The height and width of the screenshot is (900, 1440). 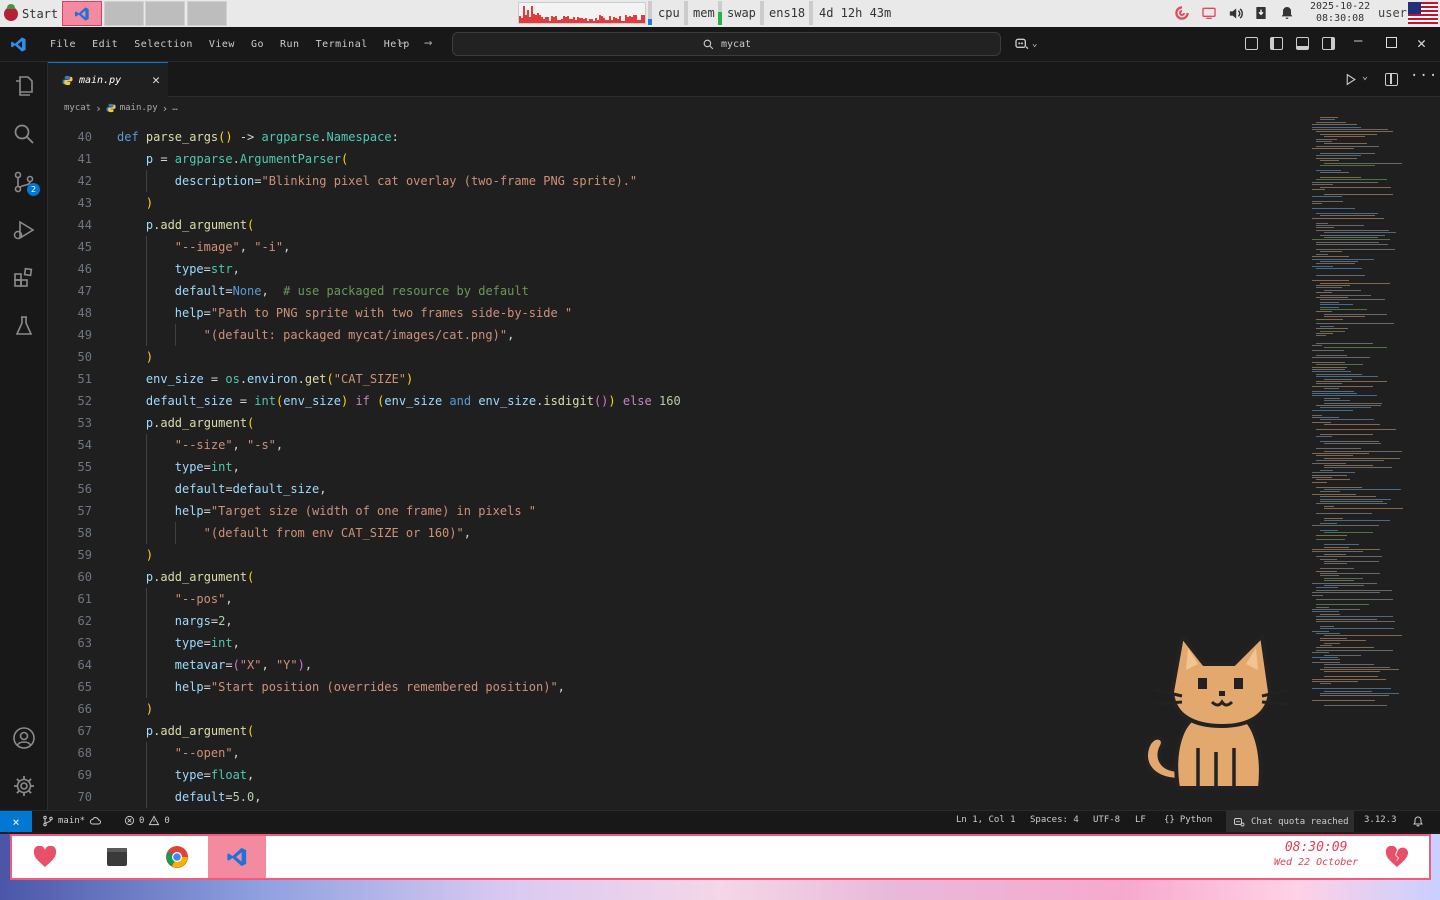 What do you see at coordinates (1140, 820) in the screenshot?
I see `end-of-line: LF` at bounding box center [1140, 820].